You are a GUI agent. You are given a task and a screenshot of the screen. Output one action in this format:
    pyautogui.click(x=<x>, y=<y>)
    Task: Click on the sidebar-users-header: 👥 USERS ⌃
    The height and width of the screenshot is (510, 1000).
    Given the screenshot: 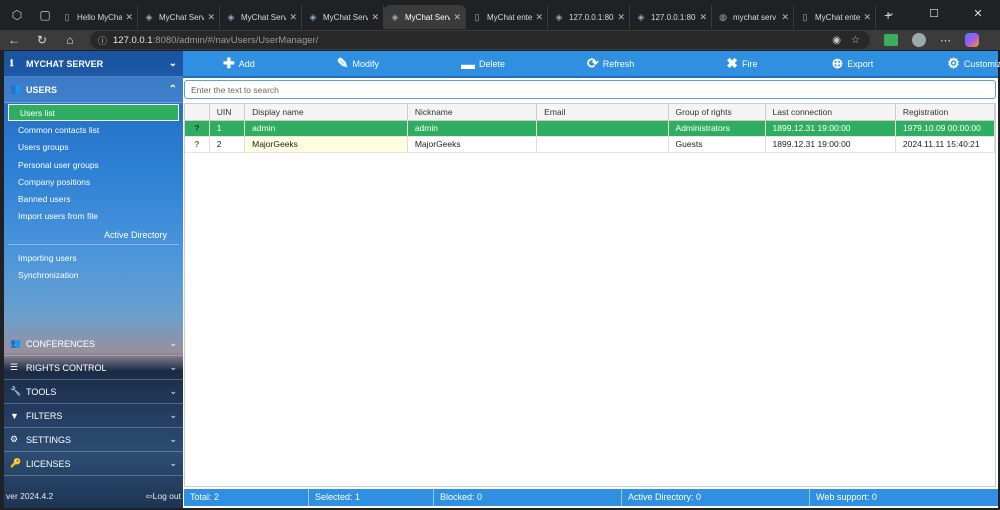 What is the action you would take?
    pyautogui.click(x=93, y=90)
    